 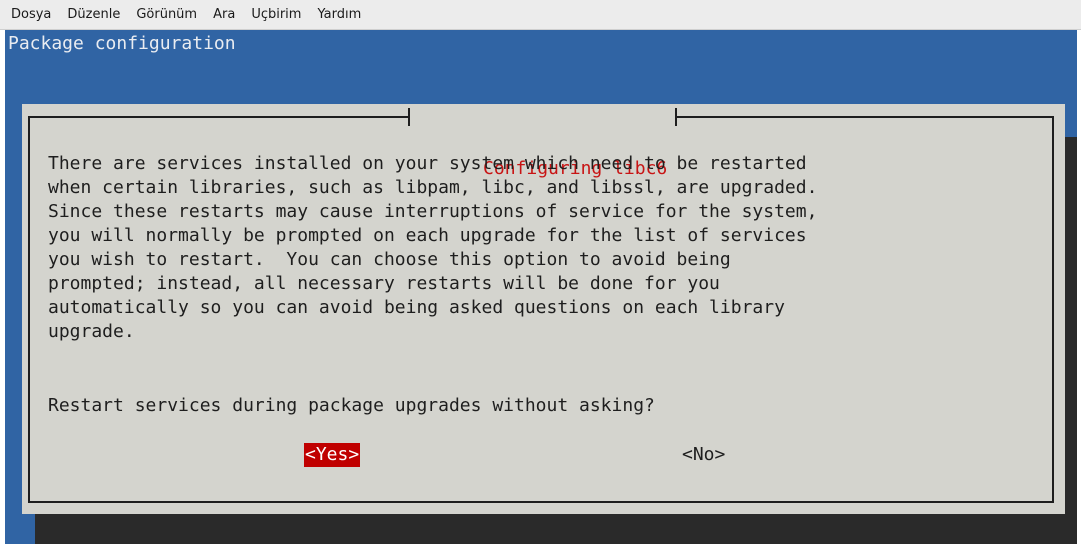 I want to click on backtitle: Package configuration, so click(x=122, y=43).